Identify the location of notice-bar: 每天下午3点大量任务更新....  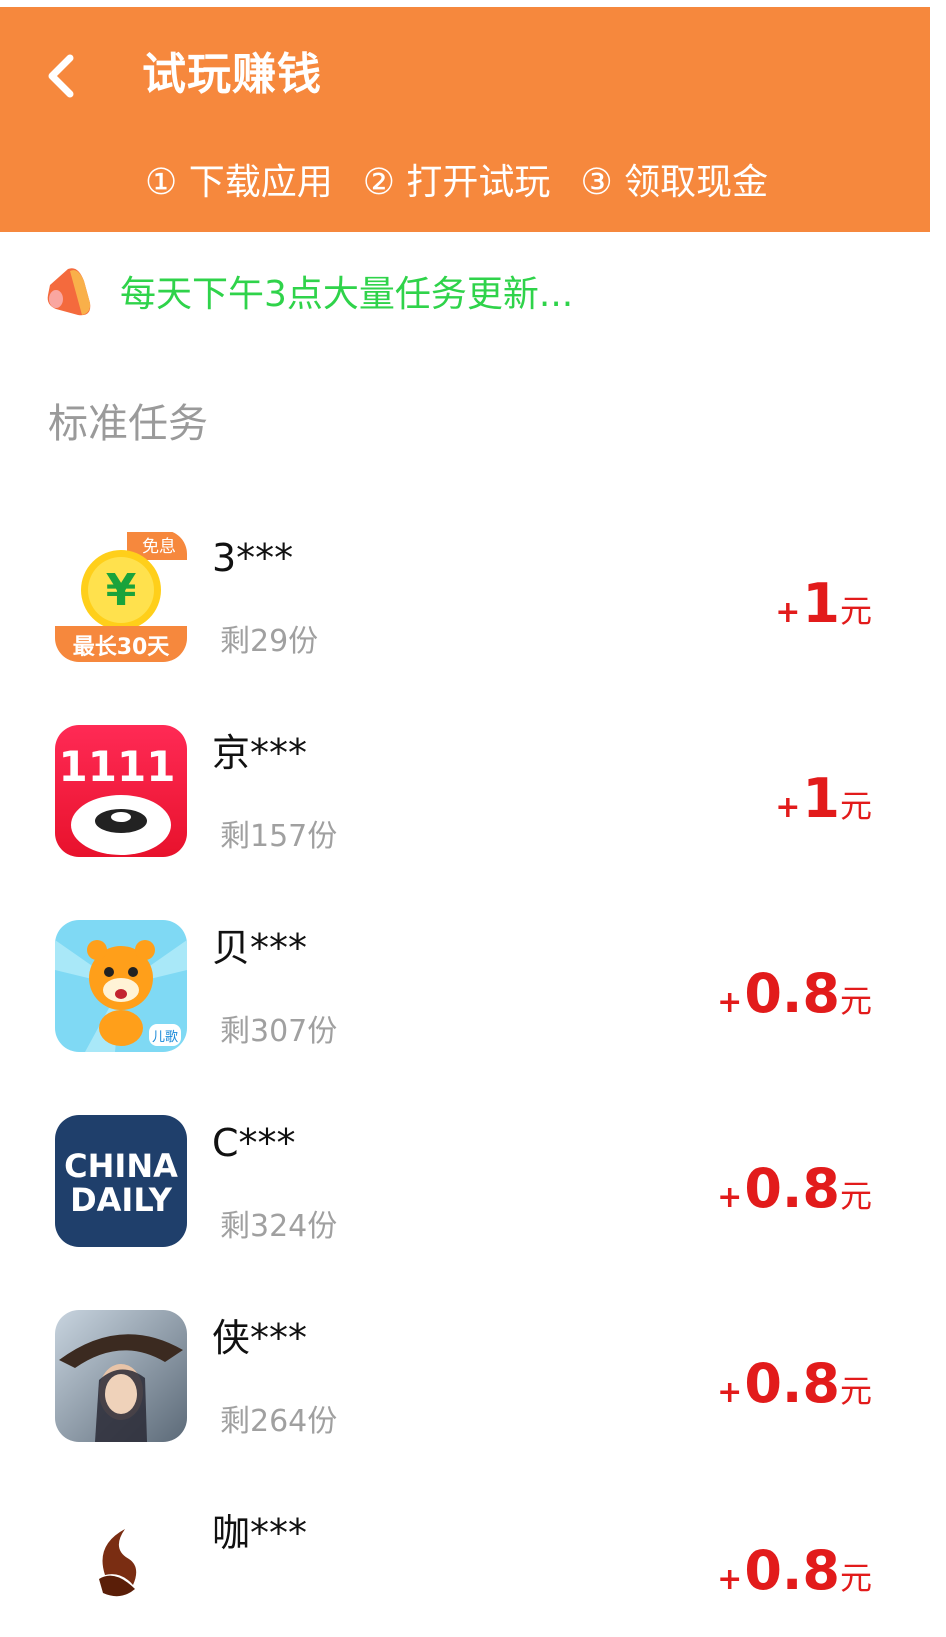
(308, 291).